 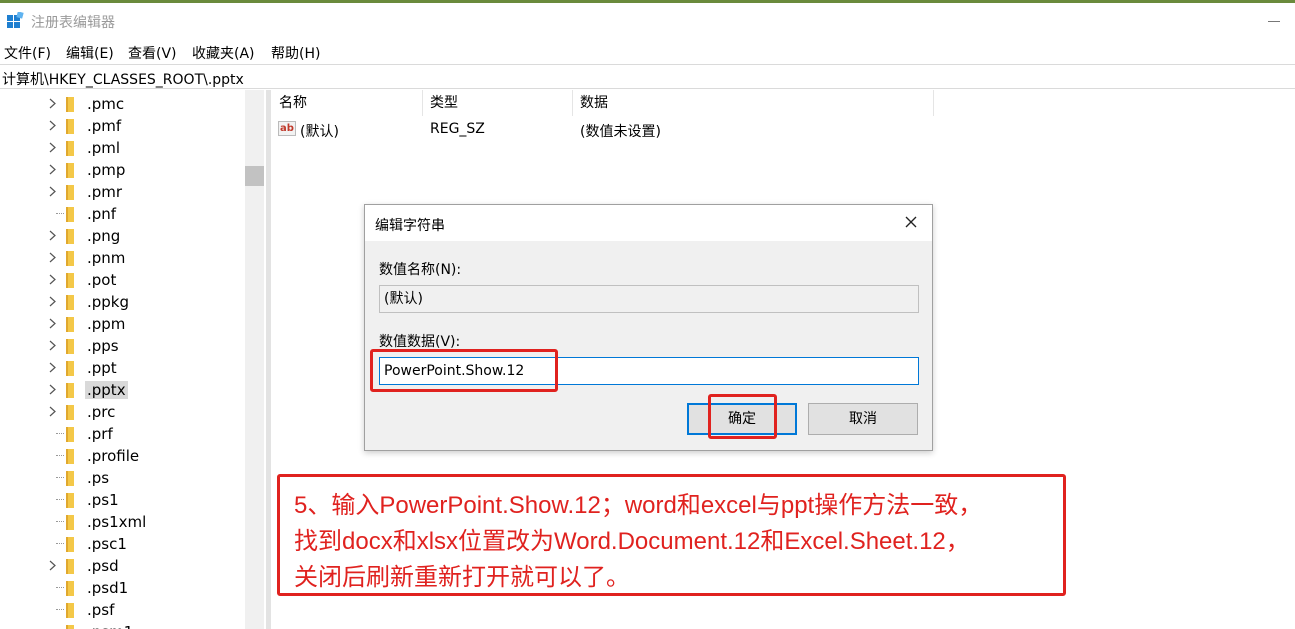 I want to click on tree-item: .psm1, so click(x=122, y=625).